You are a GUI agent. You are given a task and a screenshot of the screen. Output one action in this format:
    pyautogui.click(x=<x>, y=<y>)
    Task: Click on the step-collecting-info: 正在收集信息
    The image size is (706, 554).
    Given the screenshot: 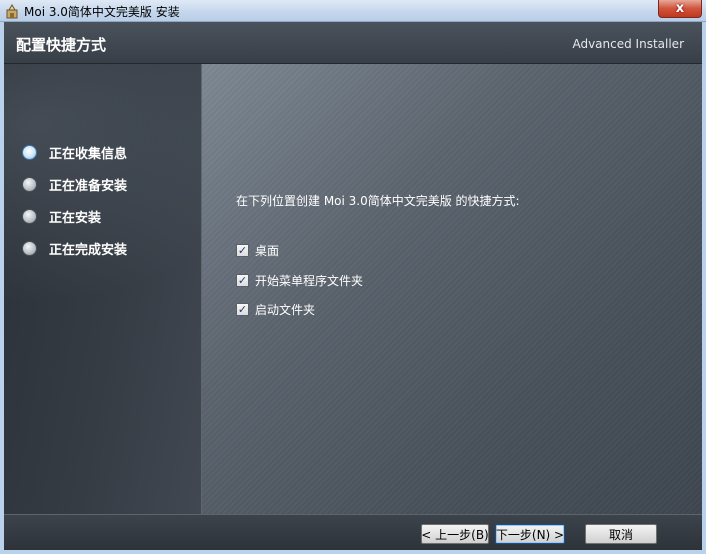 What is the action you would take?
    pyautogui.click(x=74, y=152)
    